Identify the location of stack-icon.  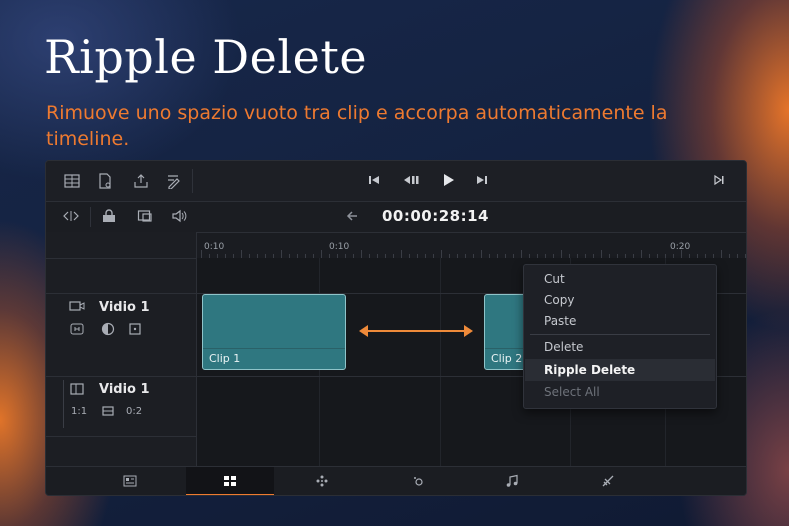
(108, 413).